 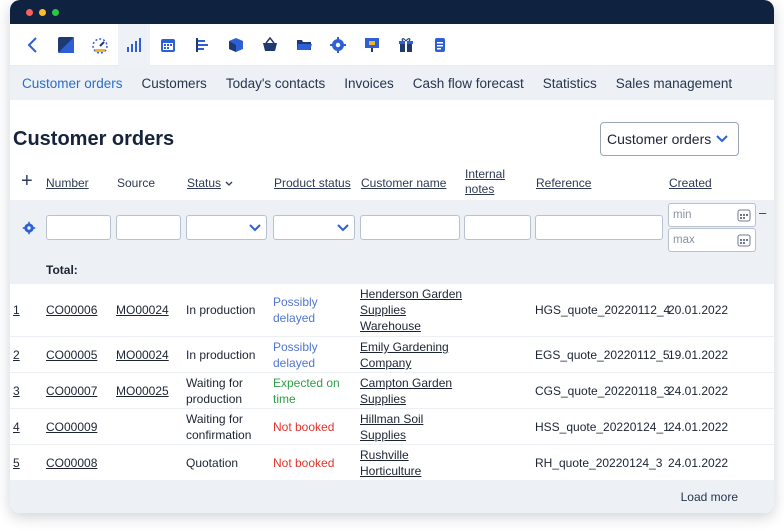 I want to click on settings-module-button, so click(x=338, y=45).